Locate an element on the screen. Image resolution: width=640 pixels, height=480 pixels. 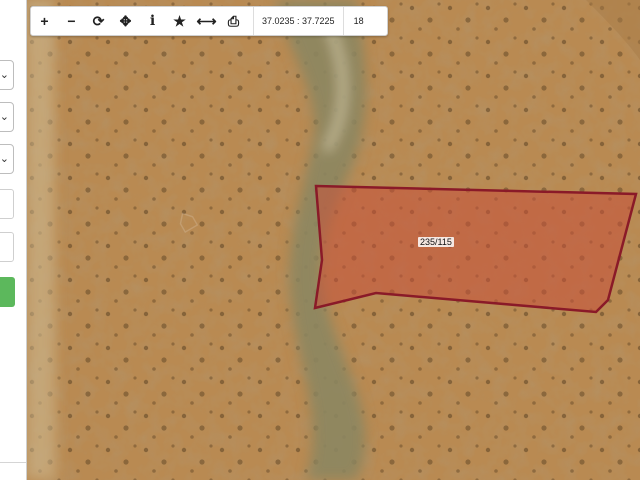
sidebar-divider is located at coordinates (13, 462).